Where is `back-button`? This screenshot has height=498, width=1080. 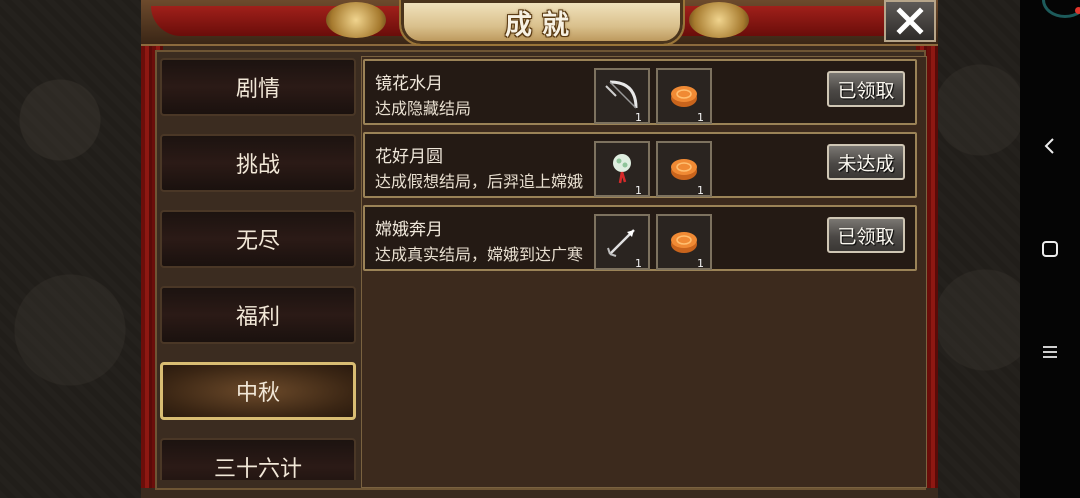
back-button is located at coordinates (1050, 146).